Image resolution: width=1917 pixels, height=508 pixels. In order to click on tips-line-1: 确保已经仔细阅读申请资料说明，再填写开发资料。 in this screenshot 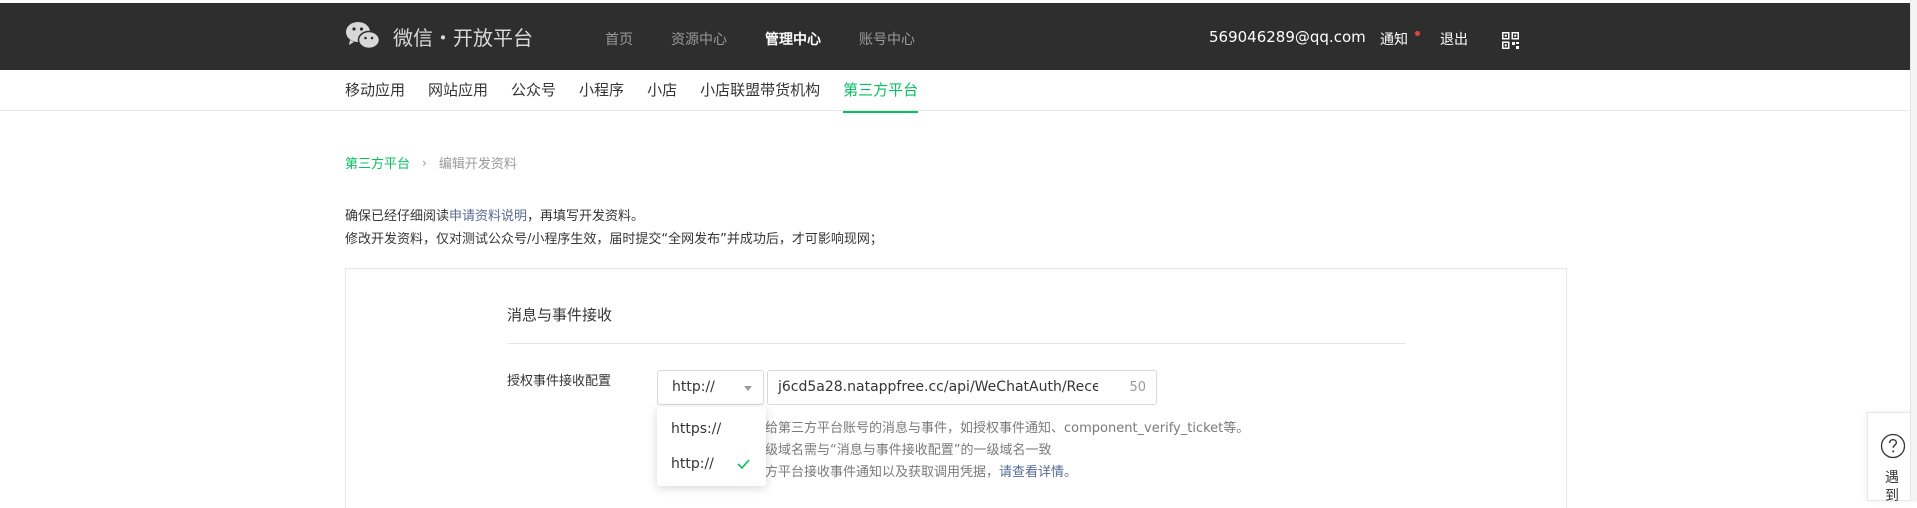, I will do `click(614, 216)`.